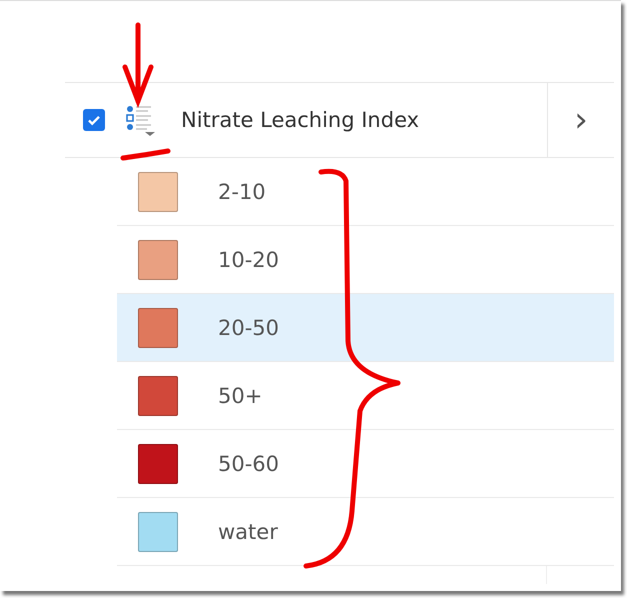  Describe the element at coordinates (240, 396) in the screenshot. I see `legend-label: 50+` at that location.